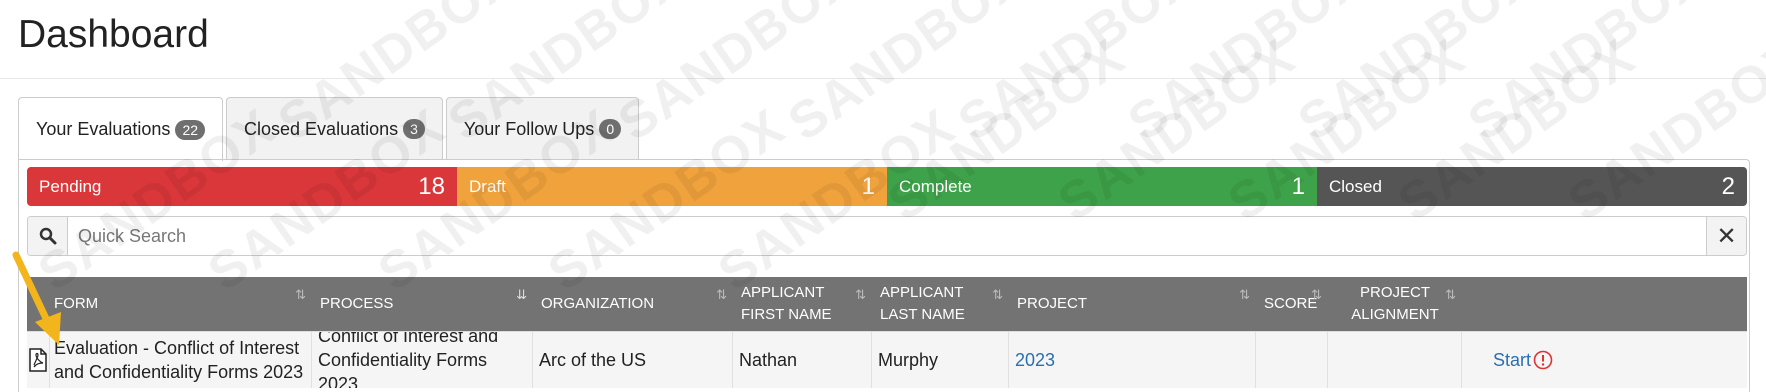  I want to click on column-header-applicant-first-name: Applicant First Name ⇅, so click(802, 304).